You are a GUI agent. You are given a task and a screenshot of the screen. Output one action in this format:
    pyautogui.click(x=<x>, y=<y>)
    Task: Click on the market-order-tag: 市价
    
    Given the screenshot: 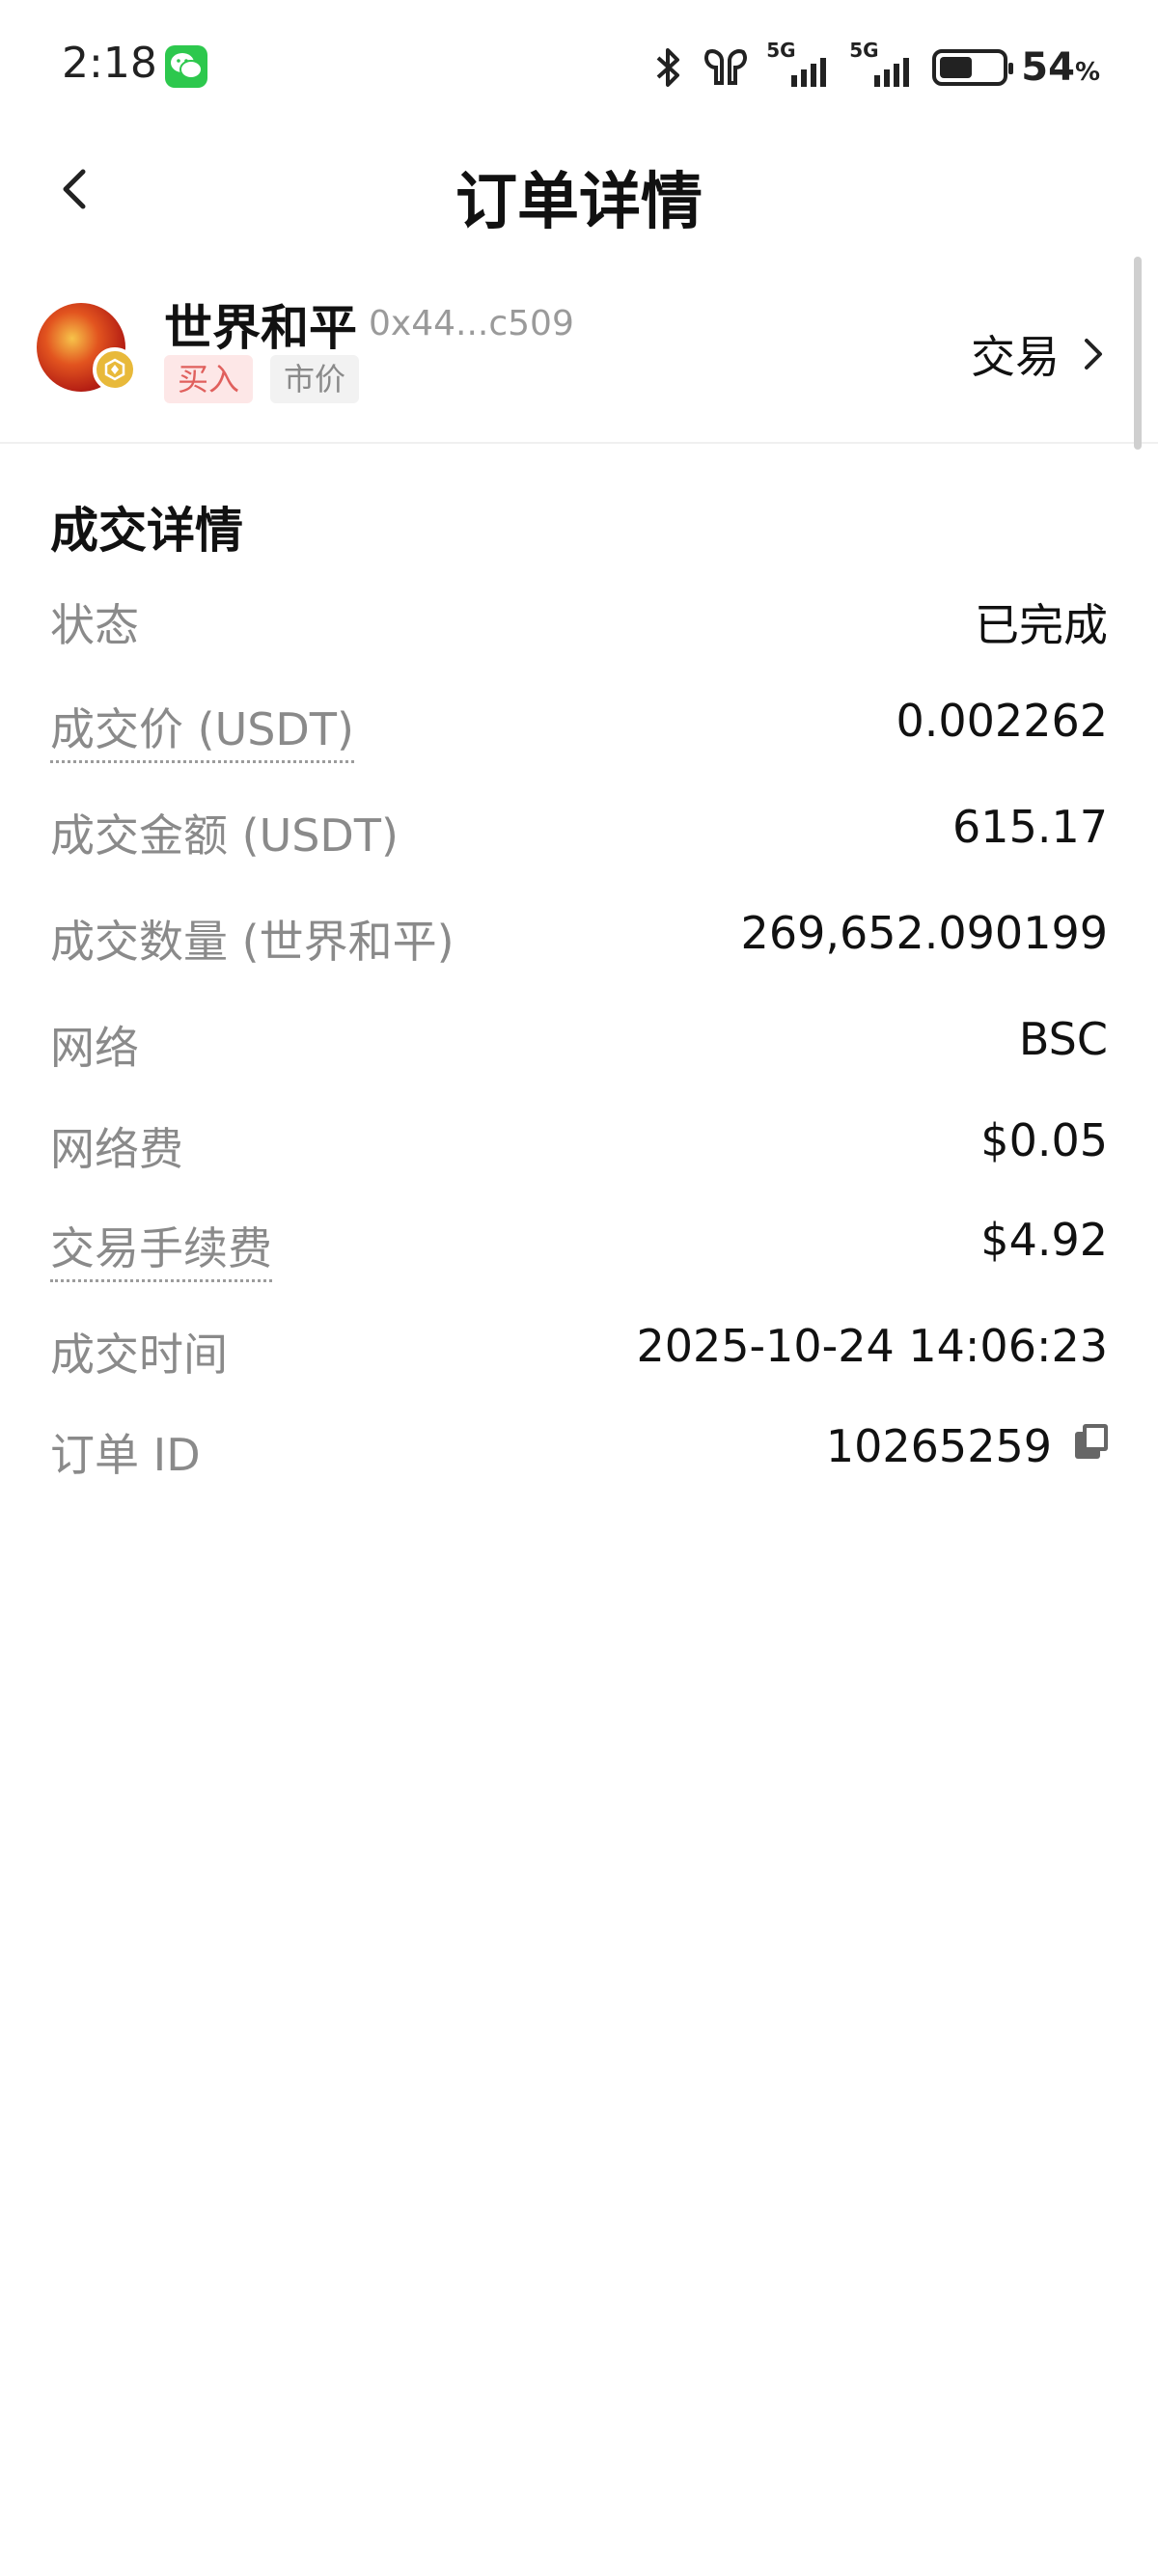 What is the action you would take?
    pyautogui.click(x=315, y=379)
    